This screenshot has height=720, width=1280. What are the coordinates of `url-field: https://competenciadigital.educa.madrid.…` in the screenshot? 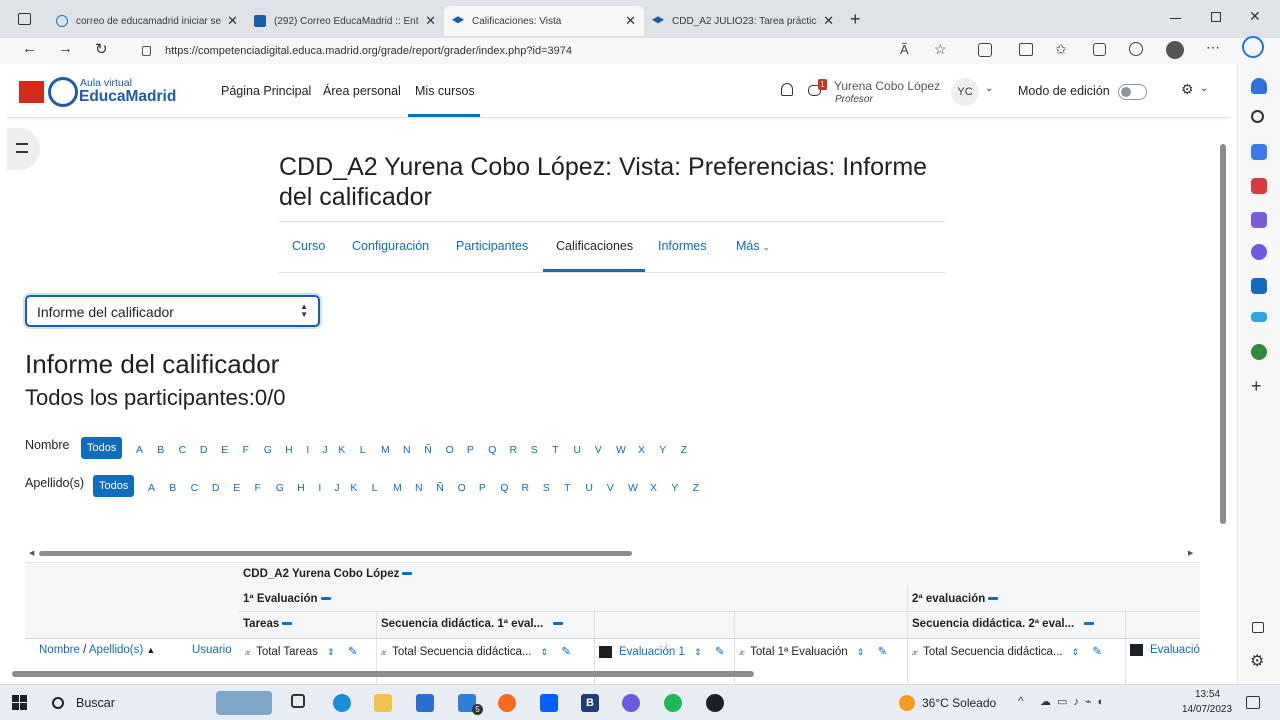 It's located at (540, 51).